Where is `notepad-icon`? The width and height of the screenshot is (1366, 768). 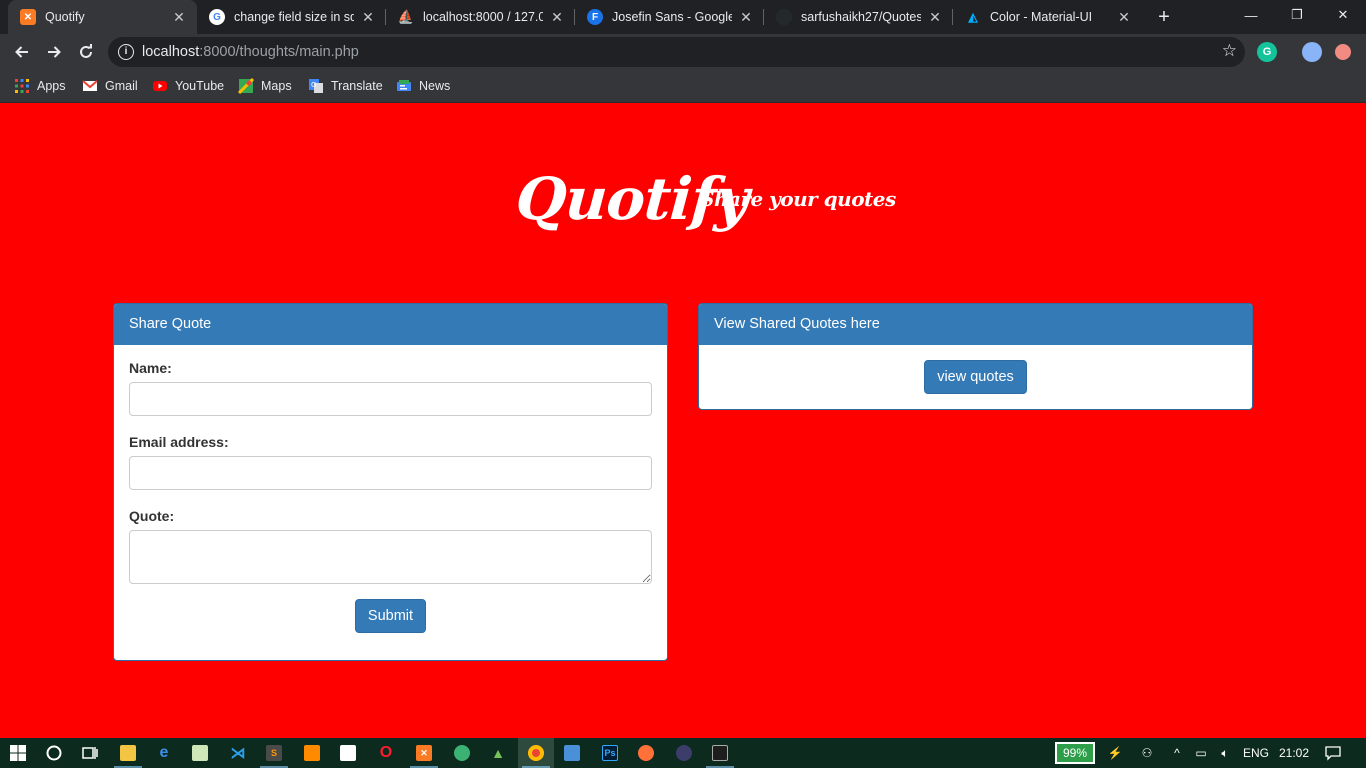 notepad-icon is located at coordinates (200, 753).